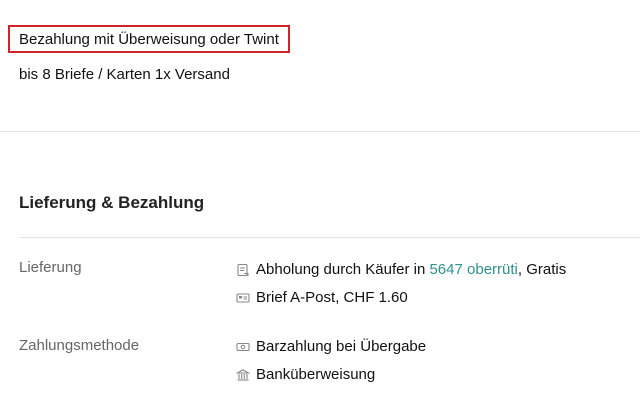  Describe the element at coordinates (112, 202) in the screenshot. I see `section-title: Lieferung & Bezahlung` at that location.